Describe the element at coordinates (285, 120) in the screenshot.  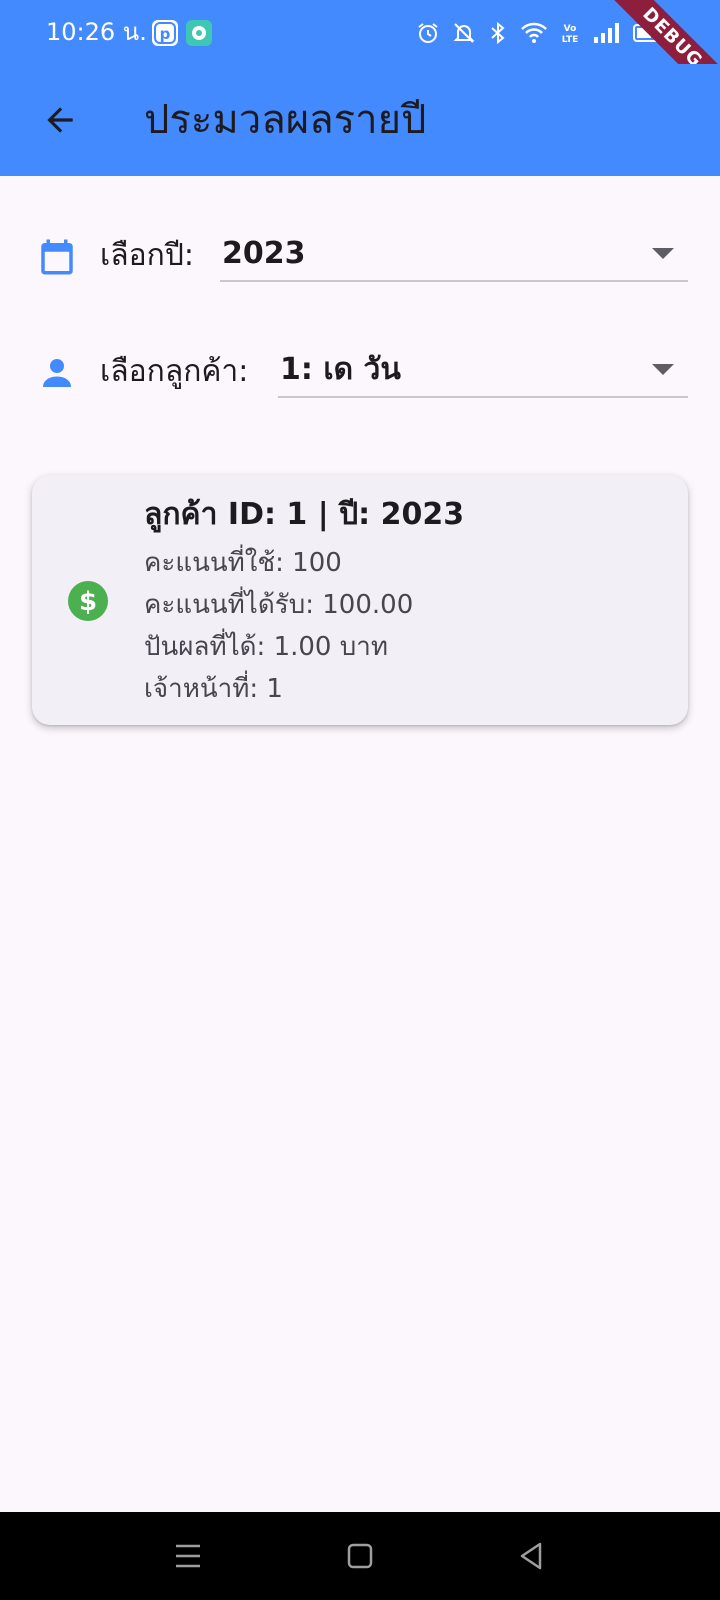
I see `page-title: ประมวลผลรายปี` at that location.